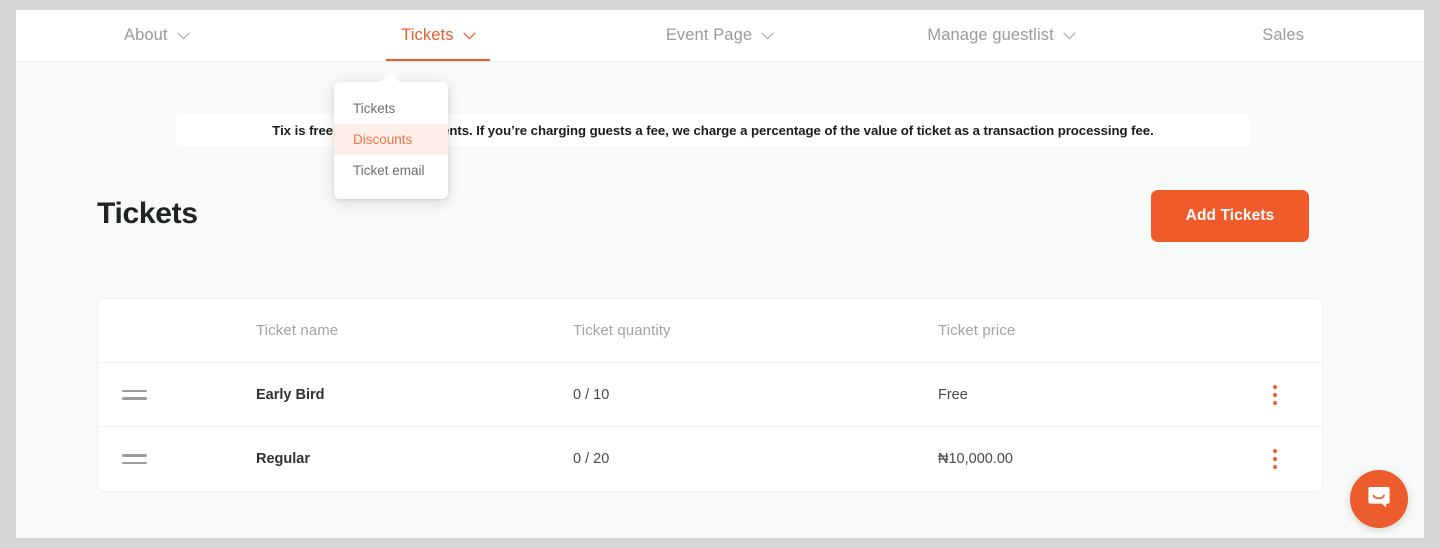 The height and width of the screenshot is (548, 1440). What do you see at coordinates (990, 35) in the screenshot?
I see `nav-item-label: Manage guestlist` at bounding box center [990, 35].